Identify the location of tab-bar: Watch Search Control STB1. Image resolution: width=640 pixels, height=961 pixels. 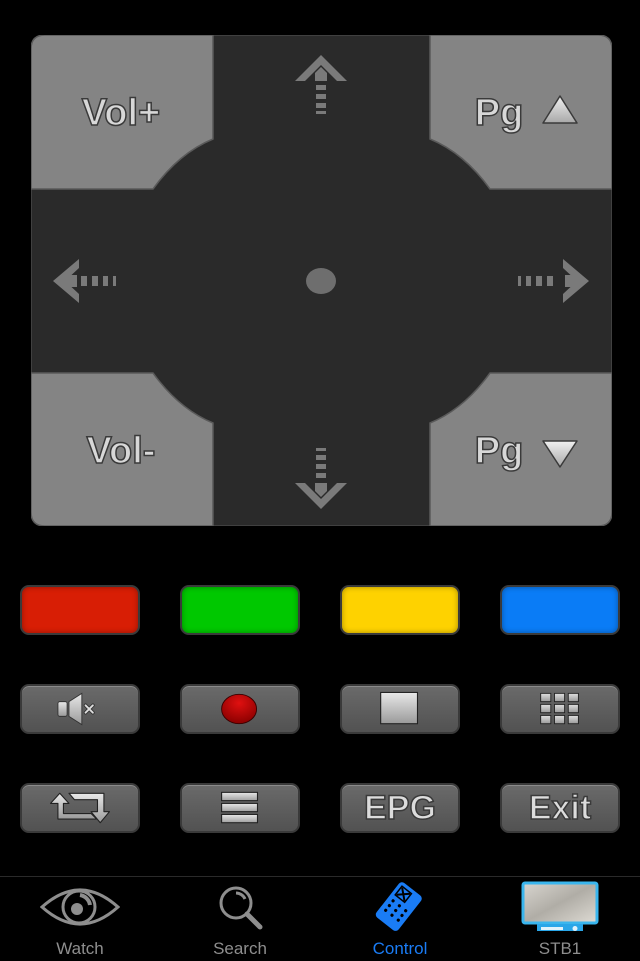
(320, 918).